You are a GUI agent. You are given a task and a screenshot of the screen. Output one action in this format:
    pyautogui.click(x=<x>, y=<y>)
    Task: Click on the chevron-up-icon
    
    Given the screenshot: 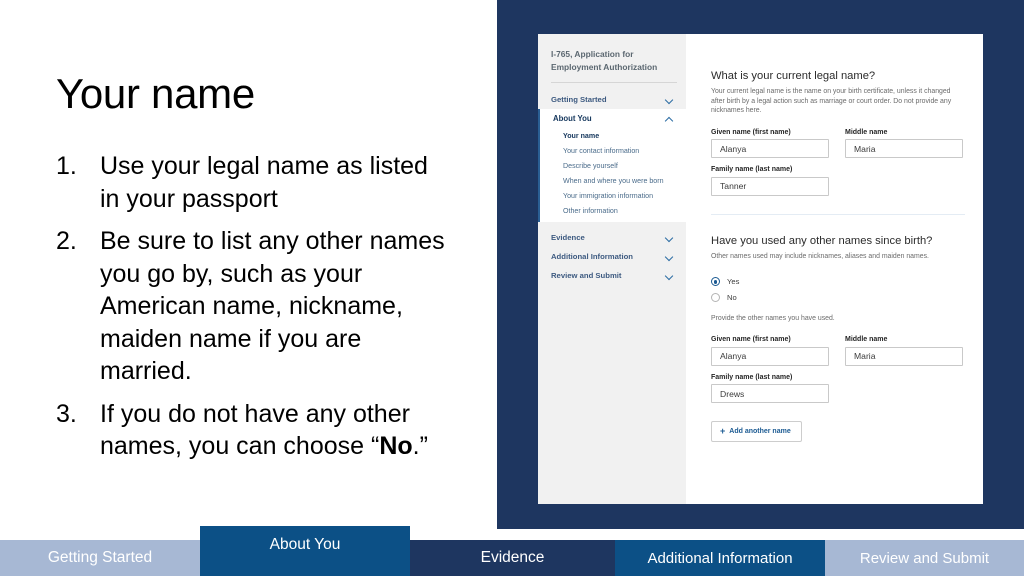 What is the action you would take?
    pyautogui.click(x=670, y=119)
    